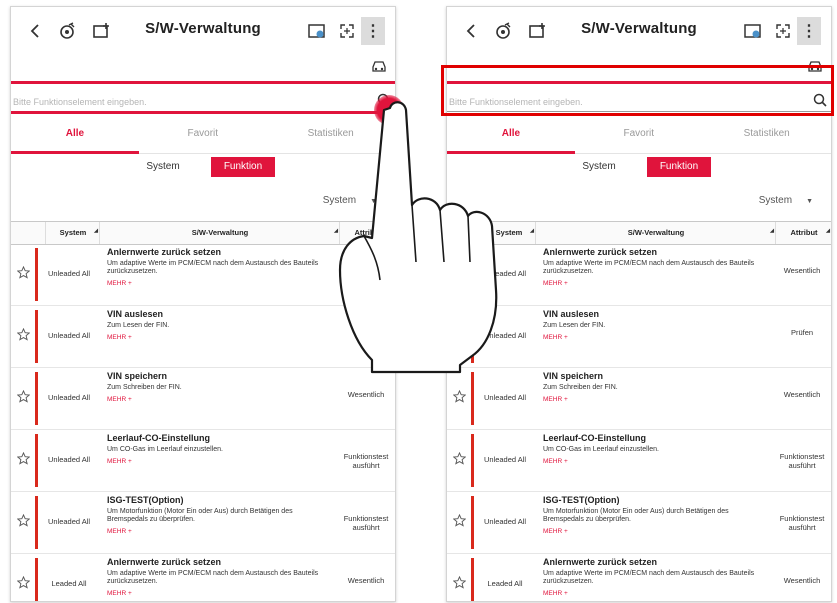 The image size is (837, 603). What do you see at coordinates (138, 325) in the screenshot?
I see `row-description: Zum Lesen der FIN.` at bounding box center [138, 325].